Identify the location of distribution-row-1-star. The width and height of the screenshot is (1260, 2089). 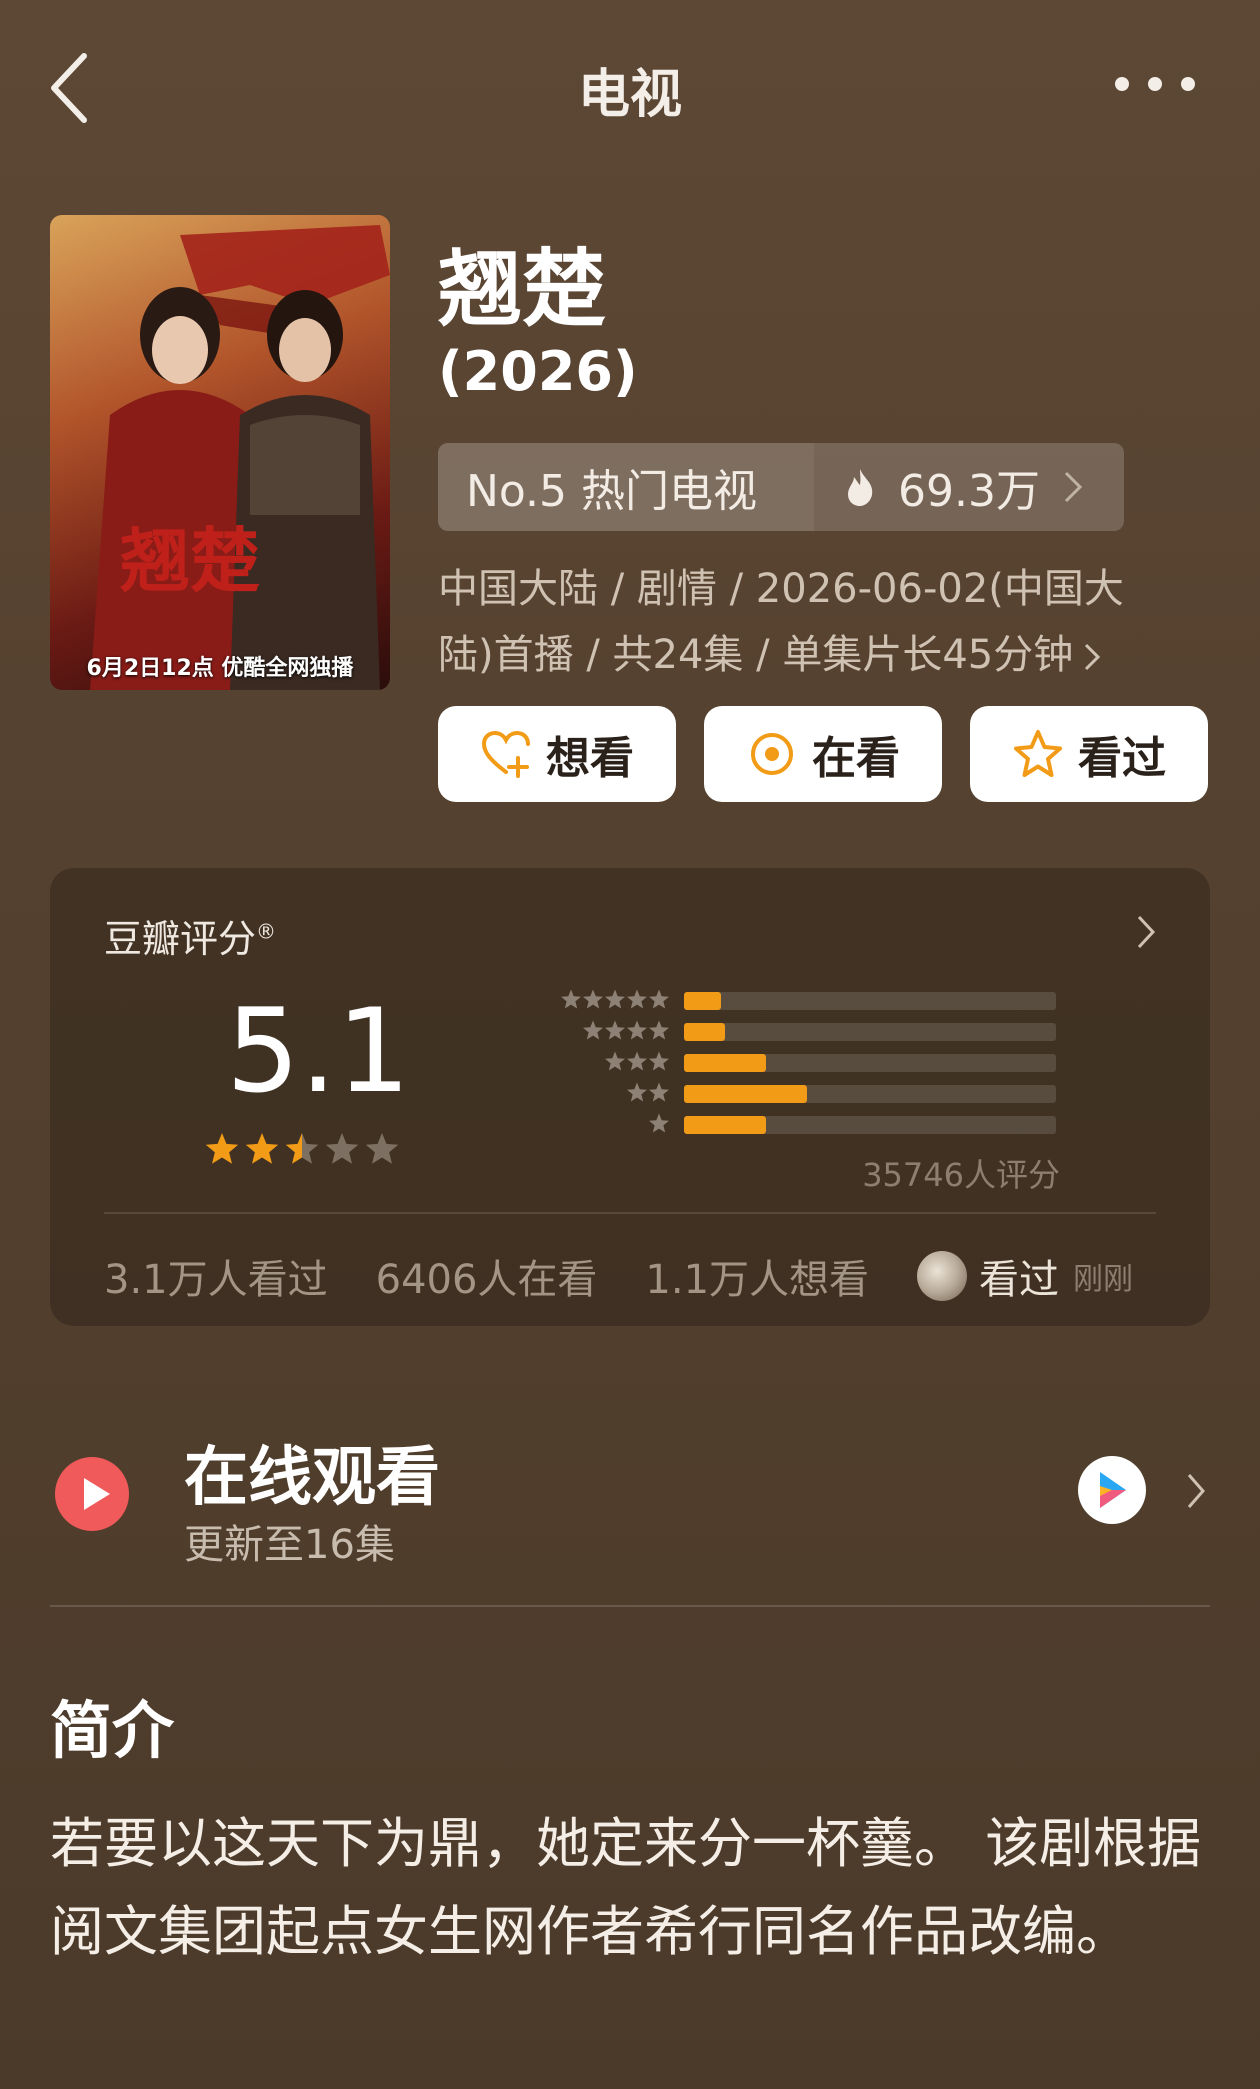
(790, 1123).